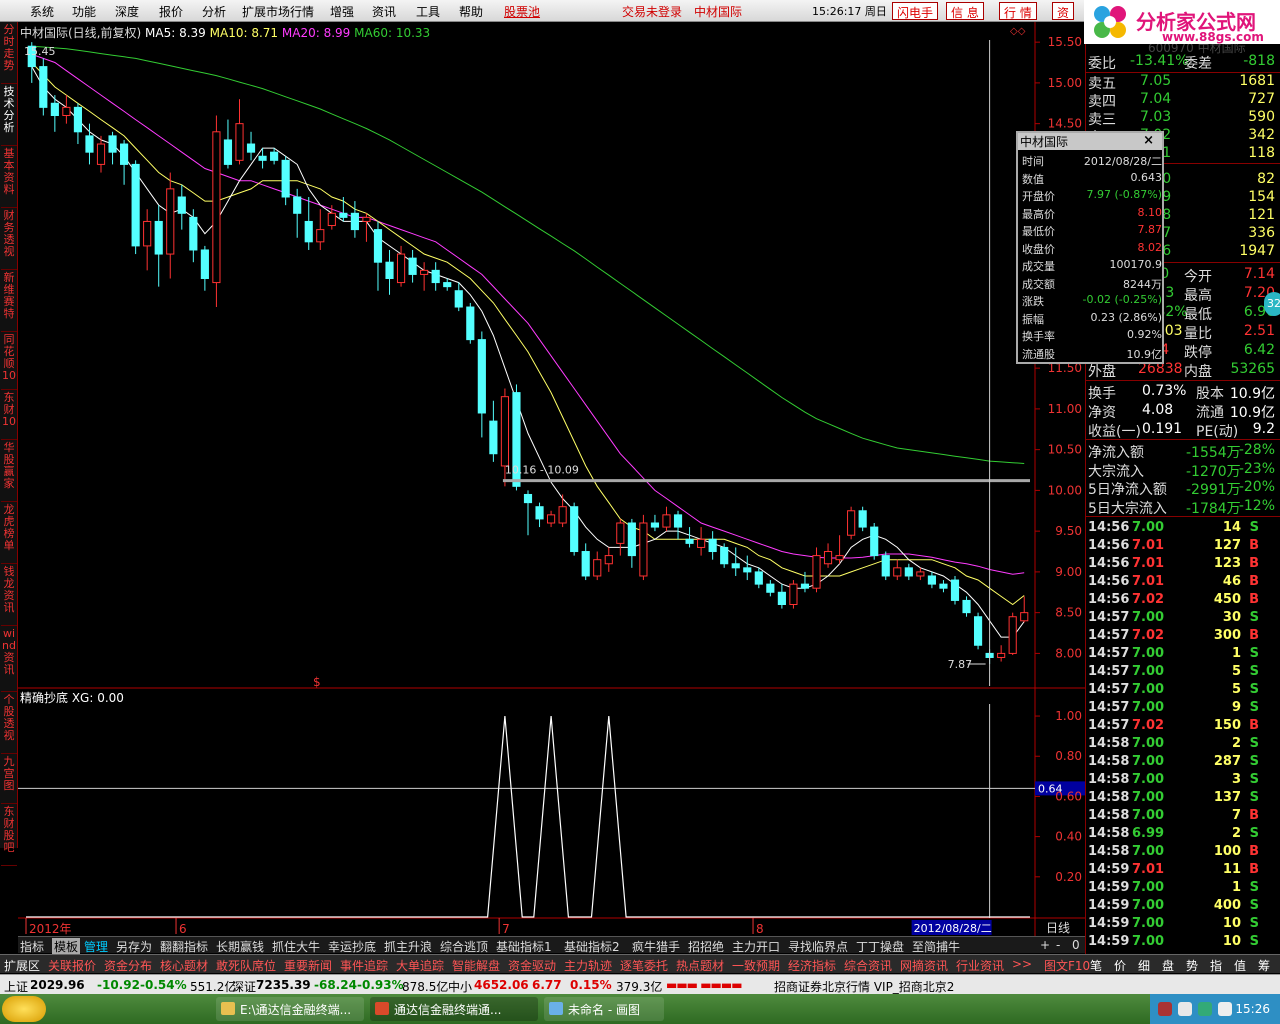 The width and height of the screenshot is (1280, 1024). What do you see at coordinates (1168, 965) in the screenshot?
I see `panel-tab: 盘` at bounding box center [1168, 965].